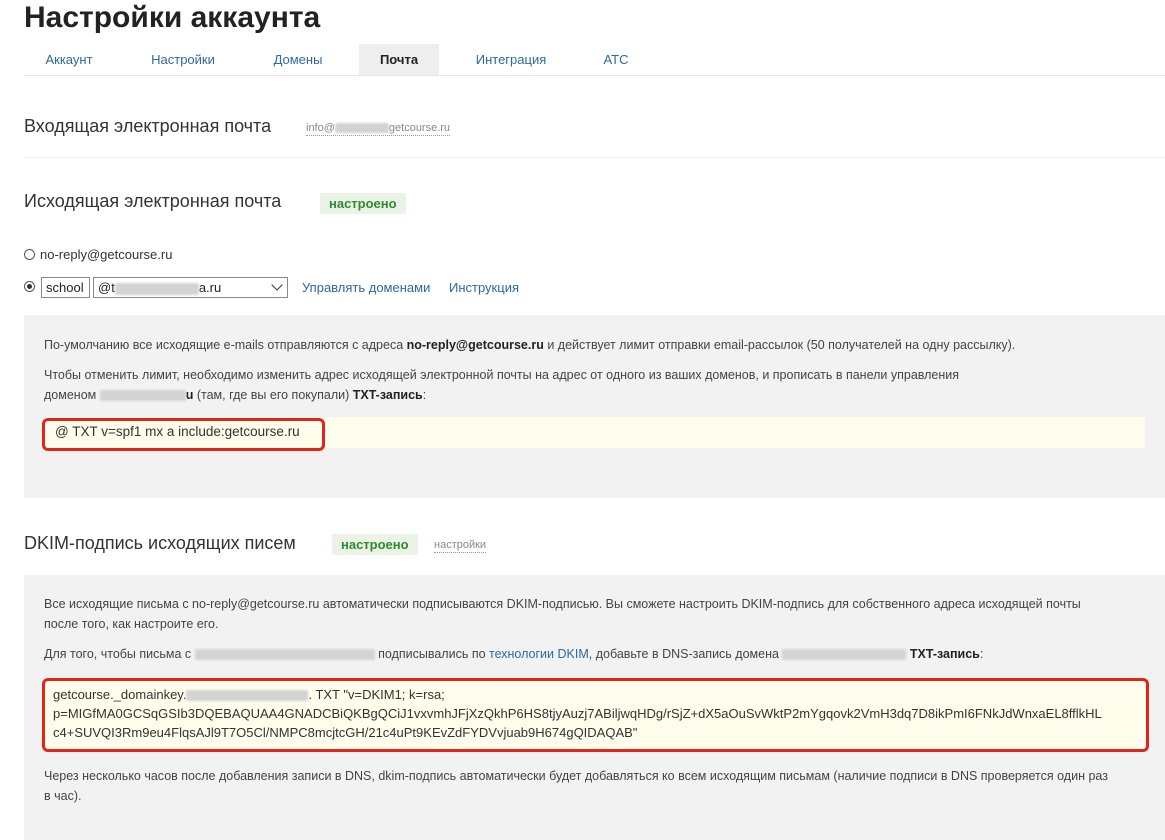  I want to click on domain-select: @t a.ru, so click(190, 287).